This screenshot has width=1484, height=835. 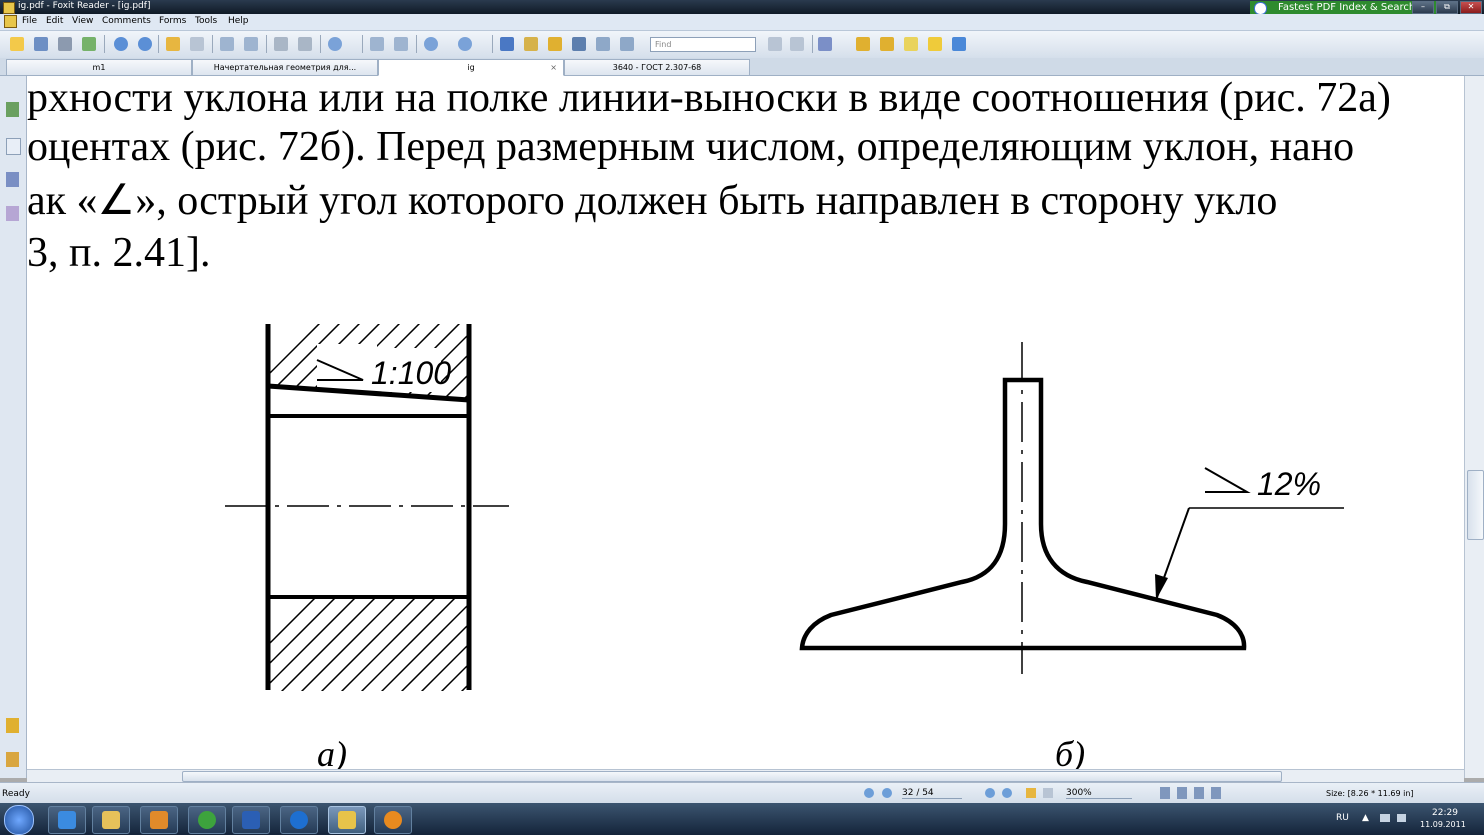 I want to click on taskbar-word, so click(x=251, y=820).